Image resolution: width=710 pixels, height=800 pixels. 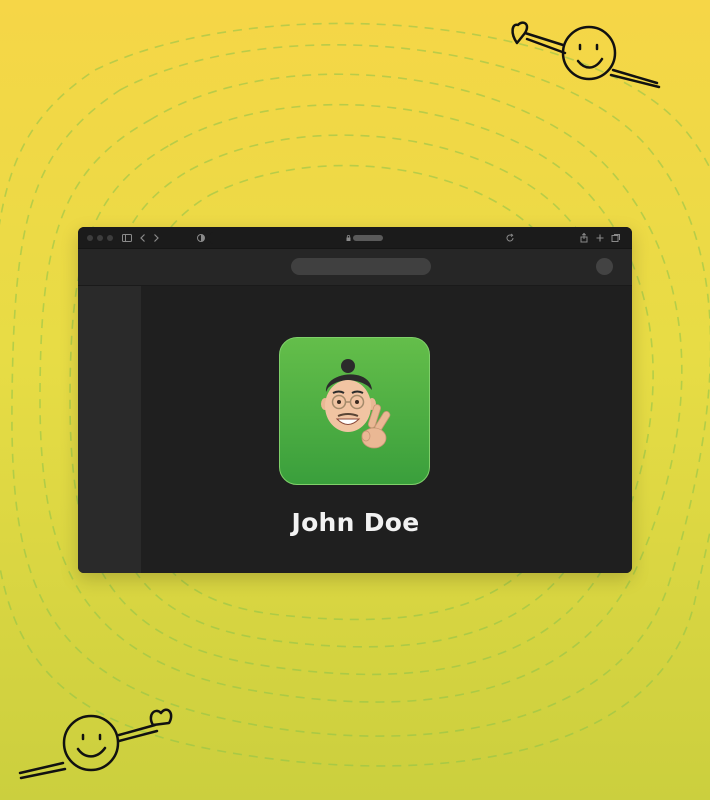 What do you see at coordinates (356, 404) in the screenshot?
I see `memoji-peace-sign-icon` at bounding box center [356, 404].